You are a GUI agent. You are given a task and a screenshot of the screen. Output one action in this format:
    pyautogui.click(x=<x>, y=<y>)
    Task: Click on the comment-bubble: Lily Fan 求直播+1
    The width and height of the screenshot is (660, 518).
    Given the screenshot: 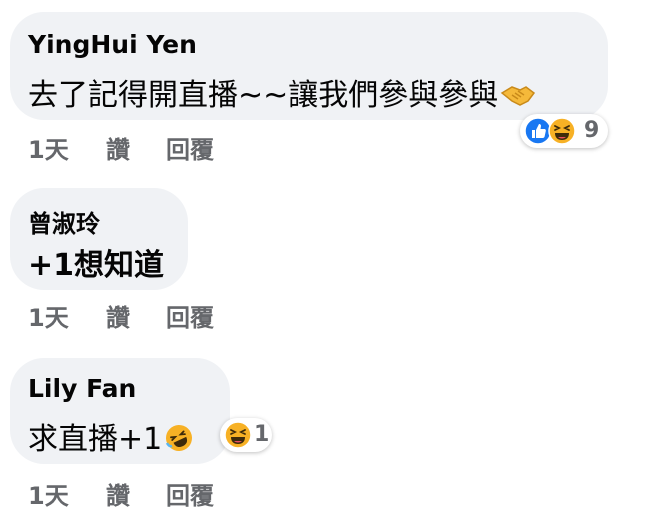 What is the action you would take?
    pyautogui.click(x=120, y=411)
    